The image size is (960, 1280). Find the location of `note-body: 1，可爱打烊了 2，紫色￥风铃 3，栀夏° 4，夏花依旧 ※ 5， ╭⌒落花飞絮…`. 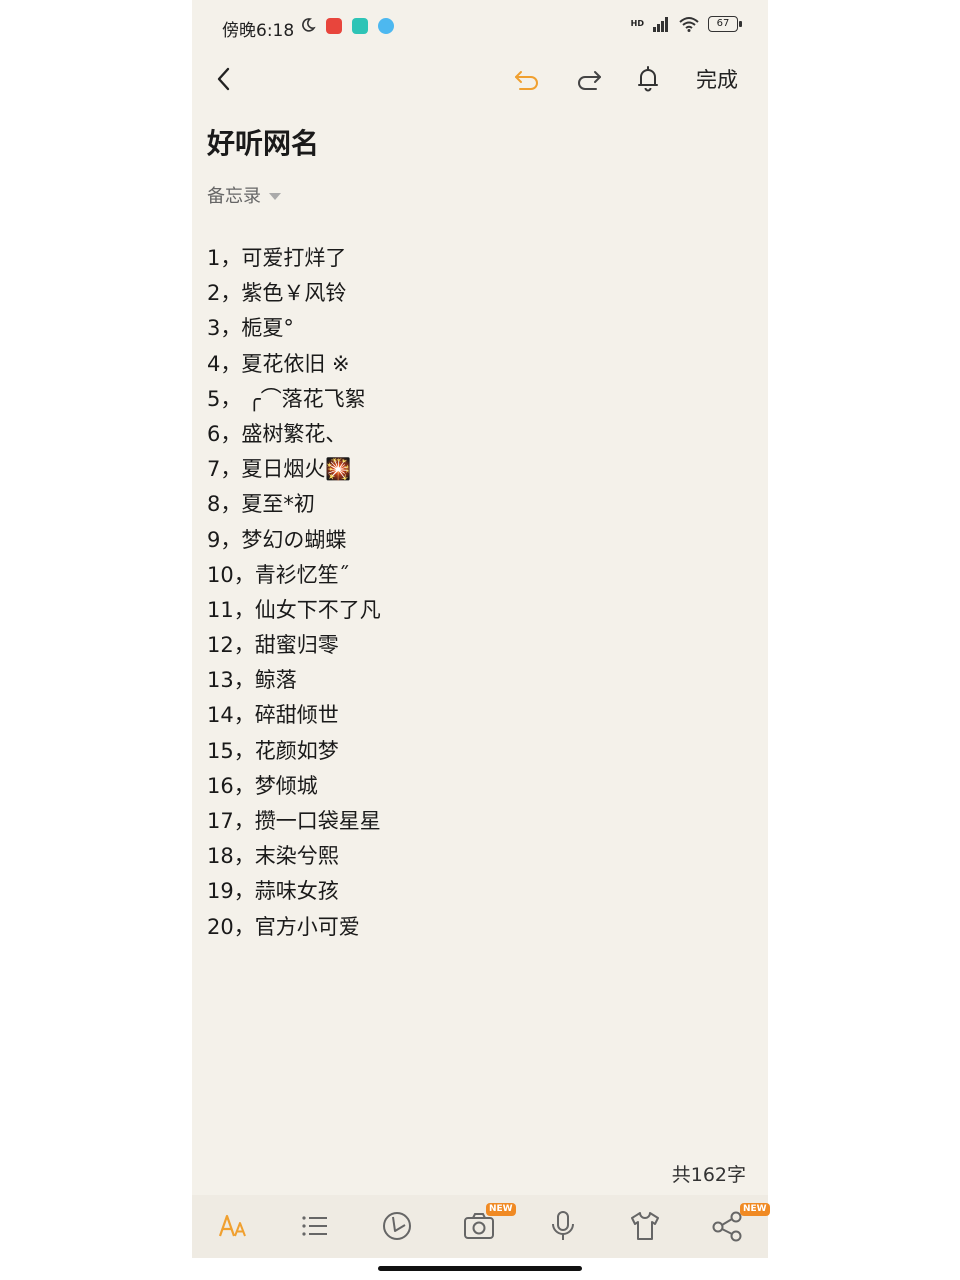

note-body: 1，可爱打烊了 2，紫色￥风铃 3，栀夏° 4，夏花依旧 ※ 5， ╭⌒落花飞絮… is located at coordinates (294, 593).